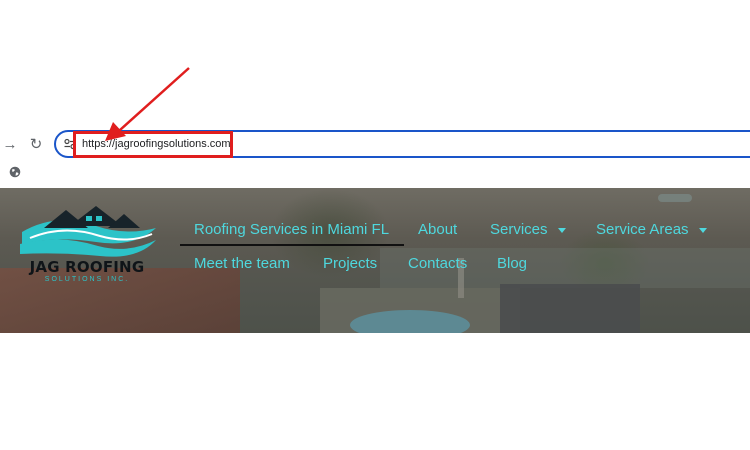  What do you see at coordinates (10, 145) in the screenshot?
I see `forward-arrow-icon: →` at bounding box center [10, 145].